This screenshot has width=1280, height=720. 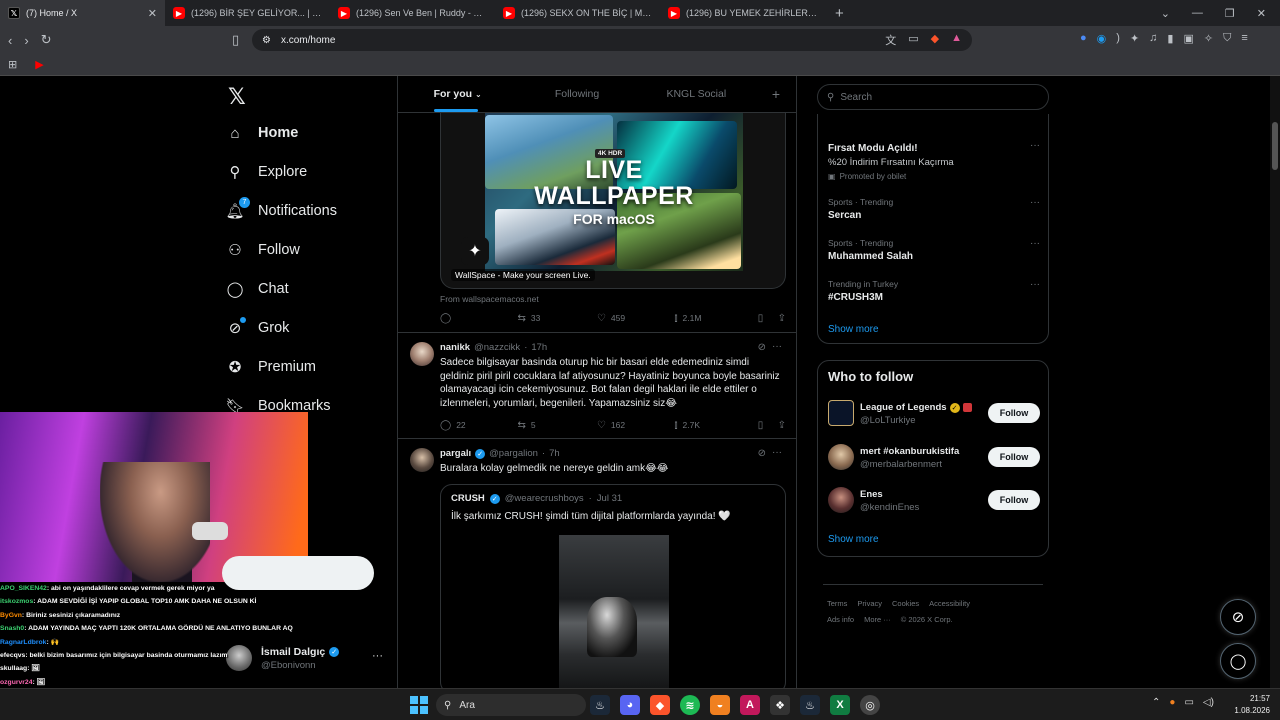 What do you see at coordinates (554, 453) in the screenshot?
I see `tweet-time: 7h` at bounding box center [554, 453].